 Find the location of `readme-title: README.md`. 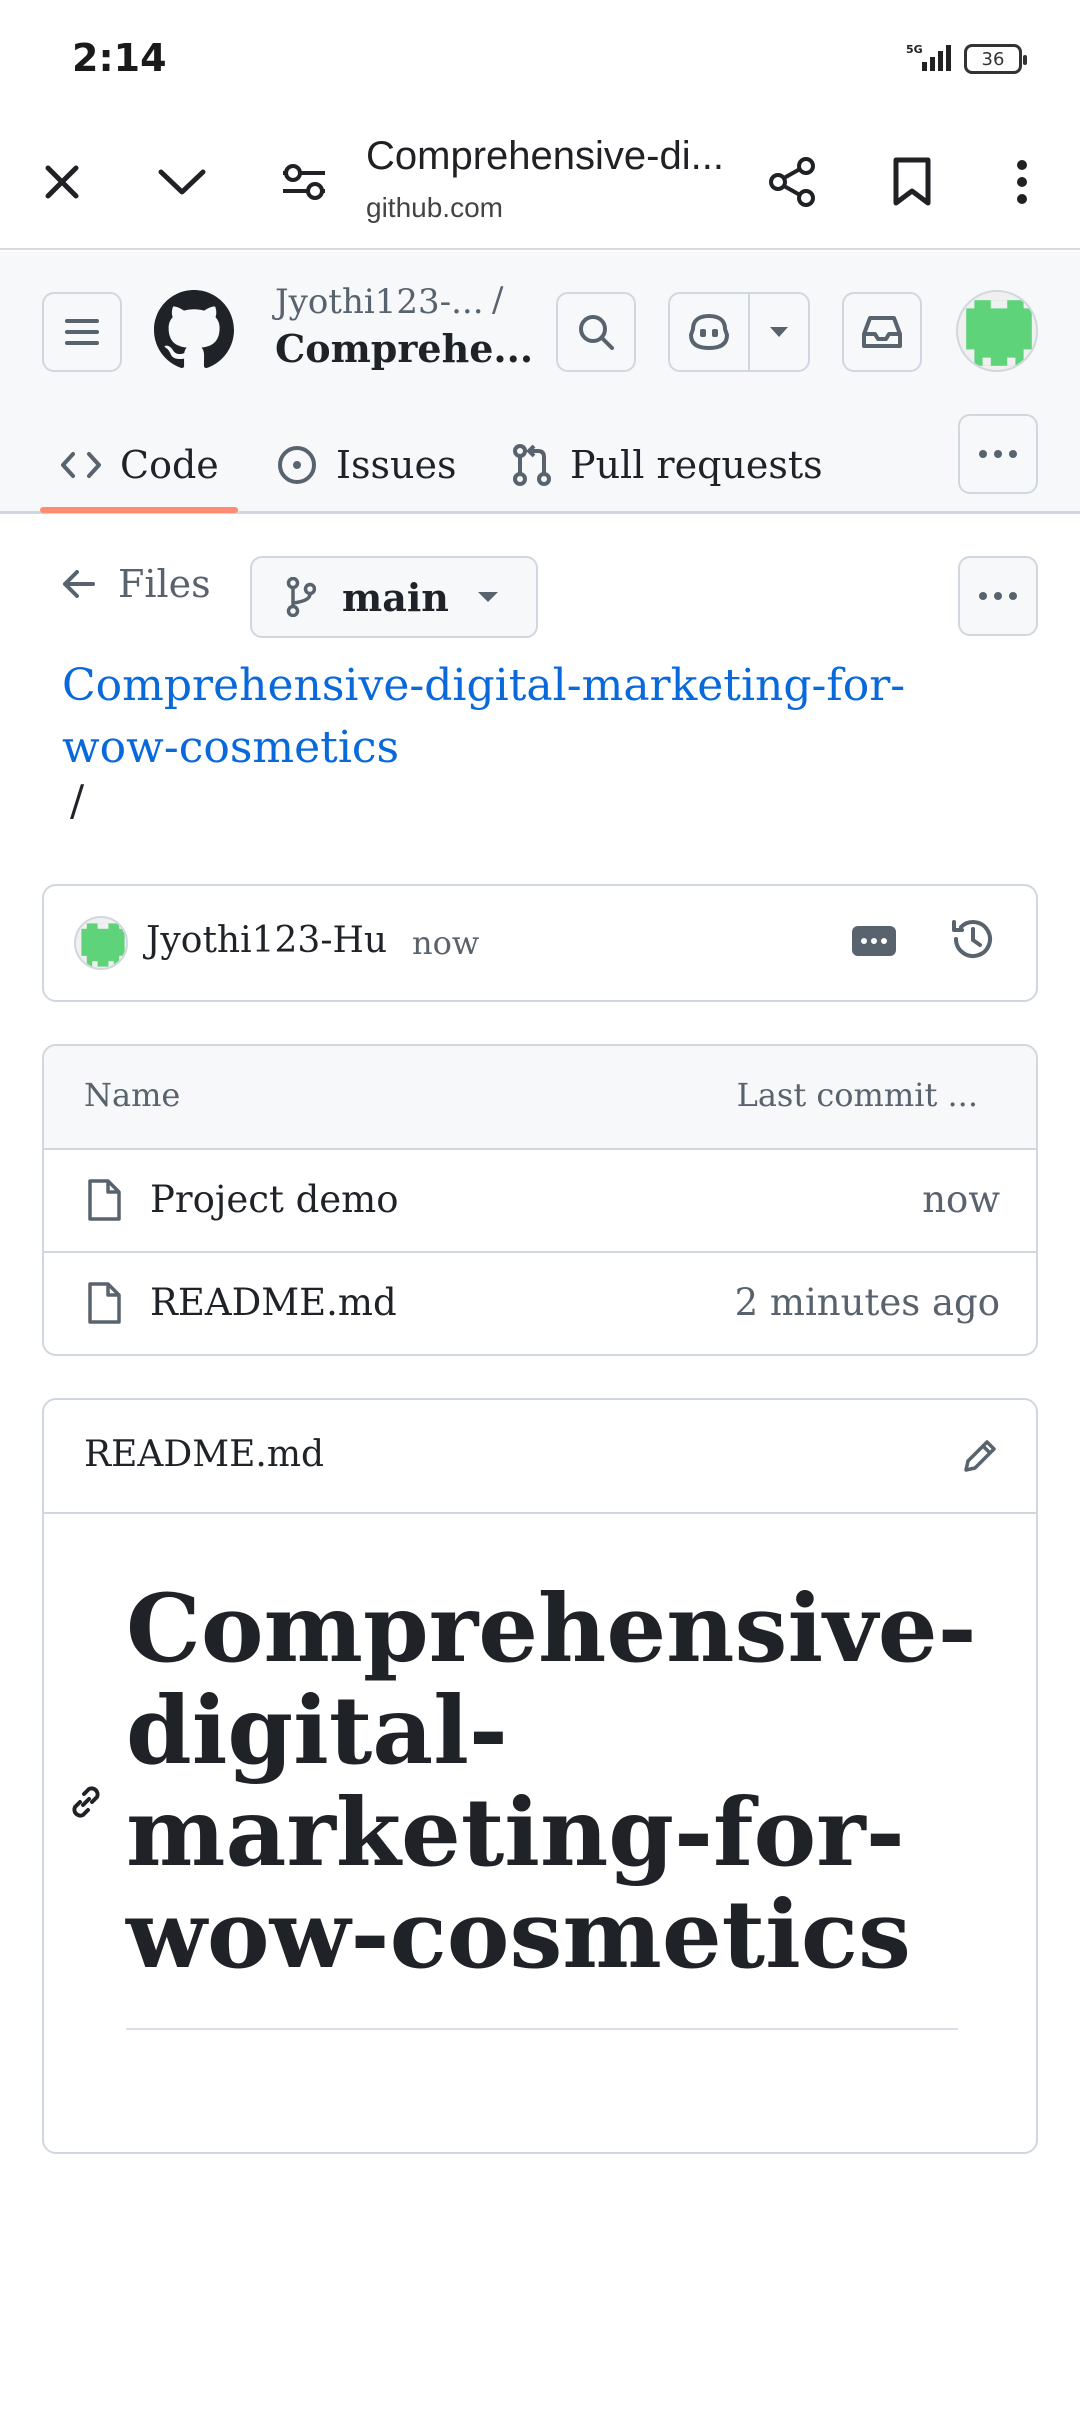

readme-title: README.md is located at coordinates (204, 1454).